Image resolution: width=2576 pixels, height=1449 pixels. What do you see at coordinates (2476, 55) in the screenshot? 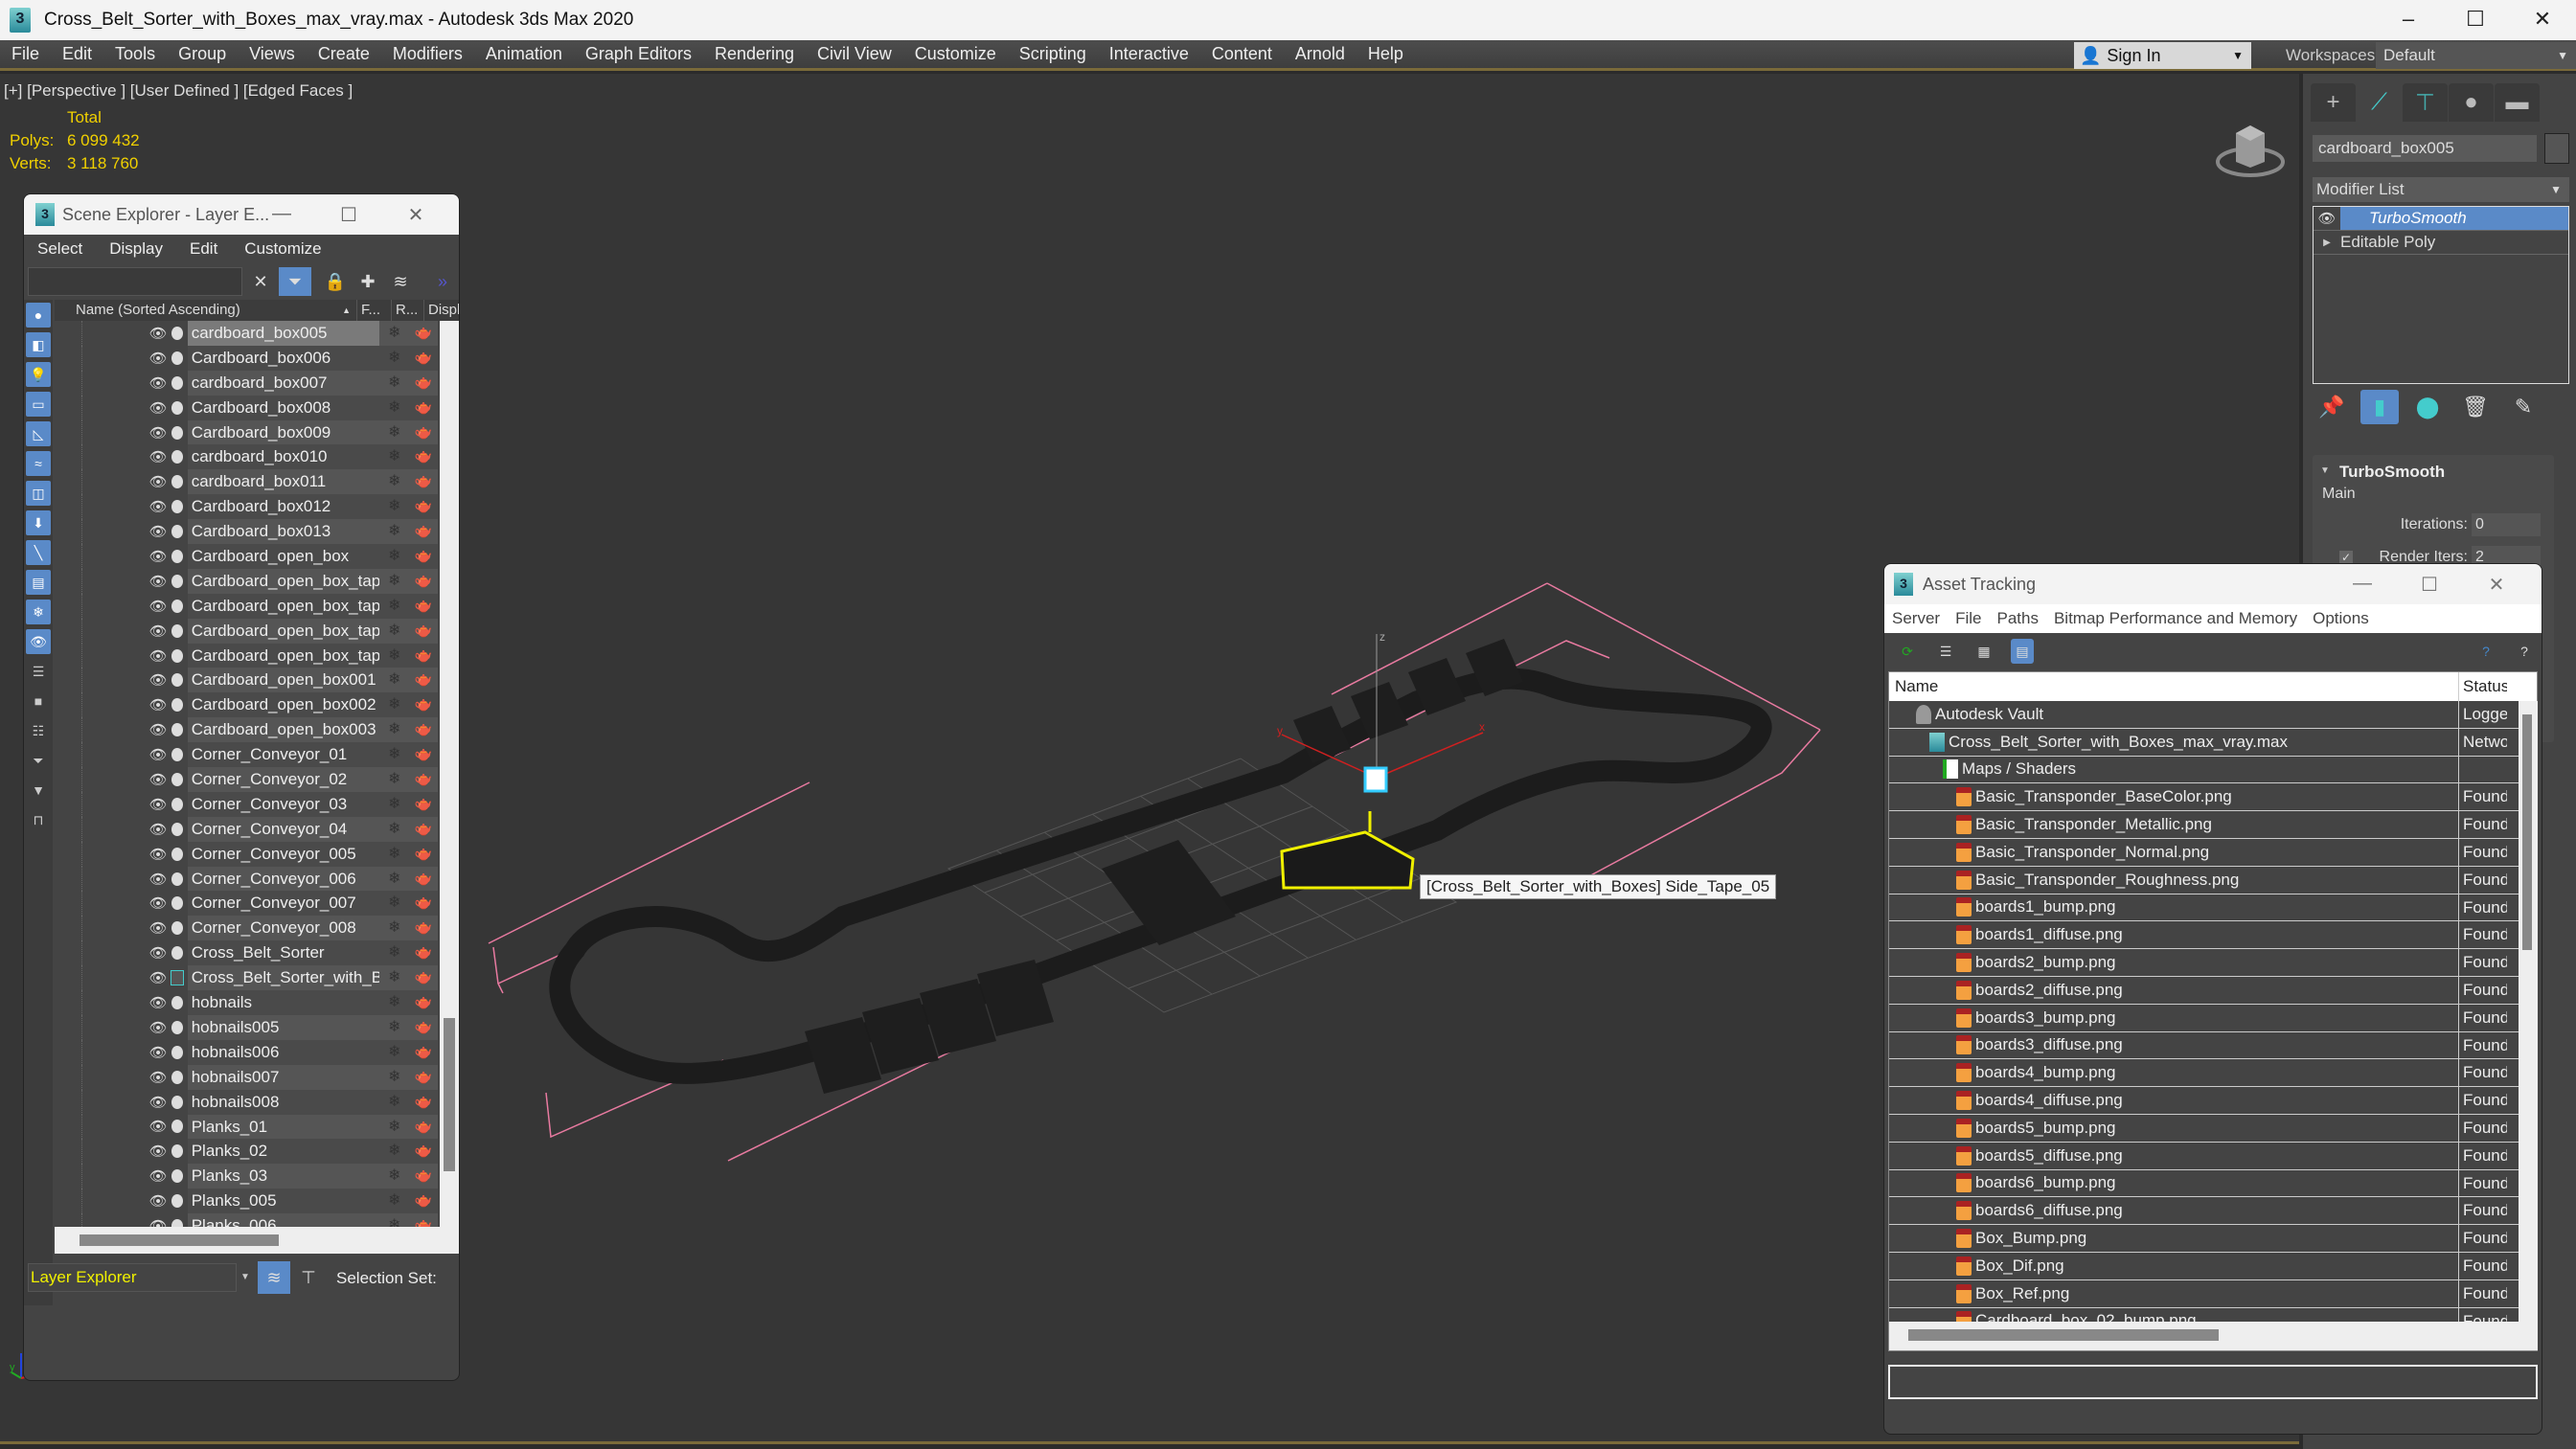
I see `workspace-dropdown: Default ▼` at bounding box center [2476, 55].